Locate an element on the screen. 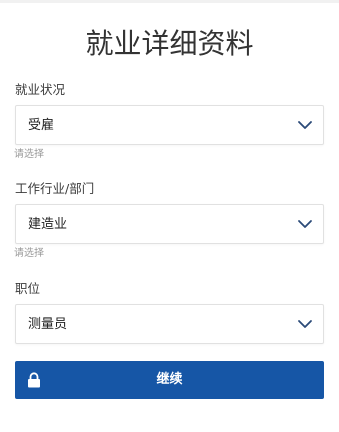 This screenshot has height=432, width=339. industry-label: 工作行业/部门 is located at coordinates (55, 188).